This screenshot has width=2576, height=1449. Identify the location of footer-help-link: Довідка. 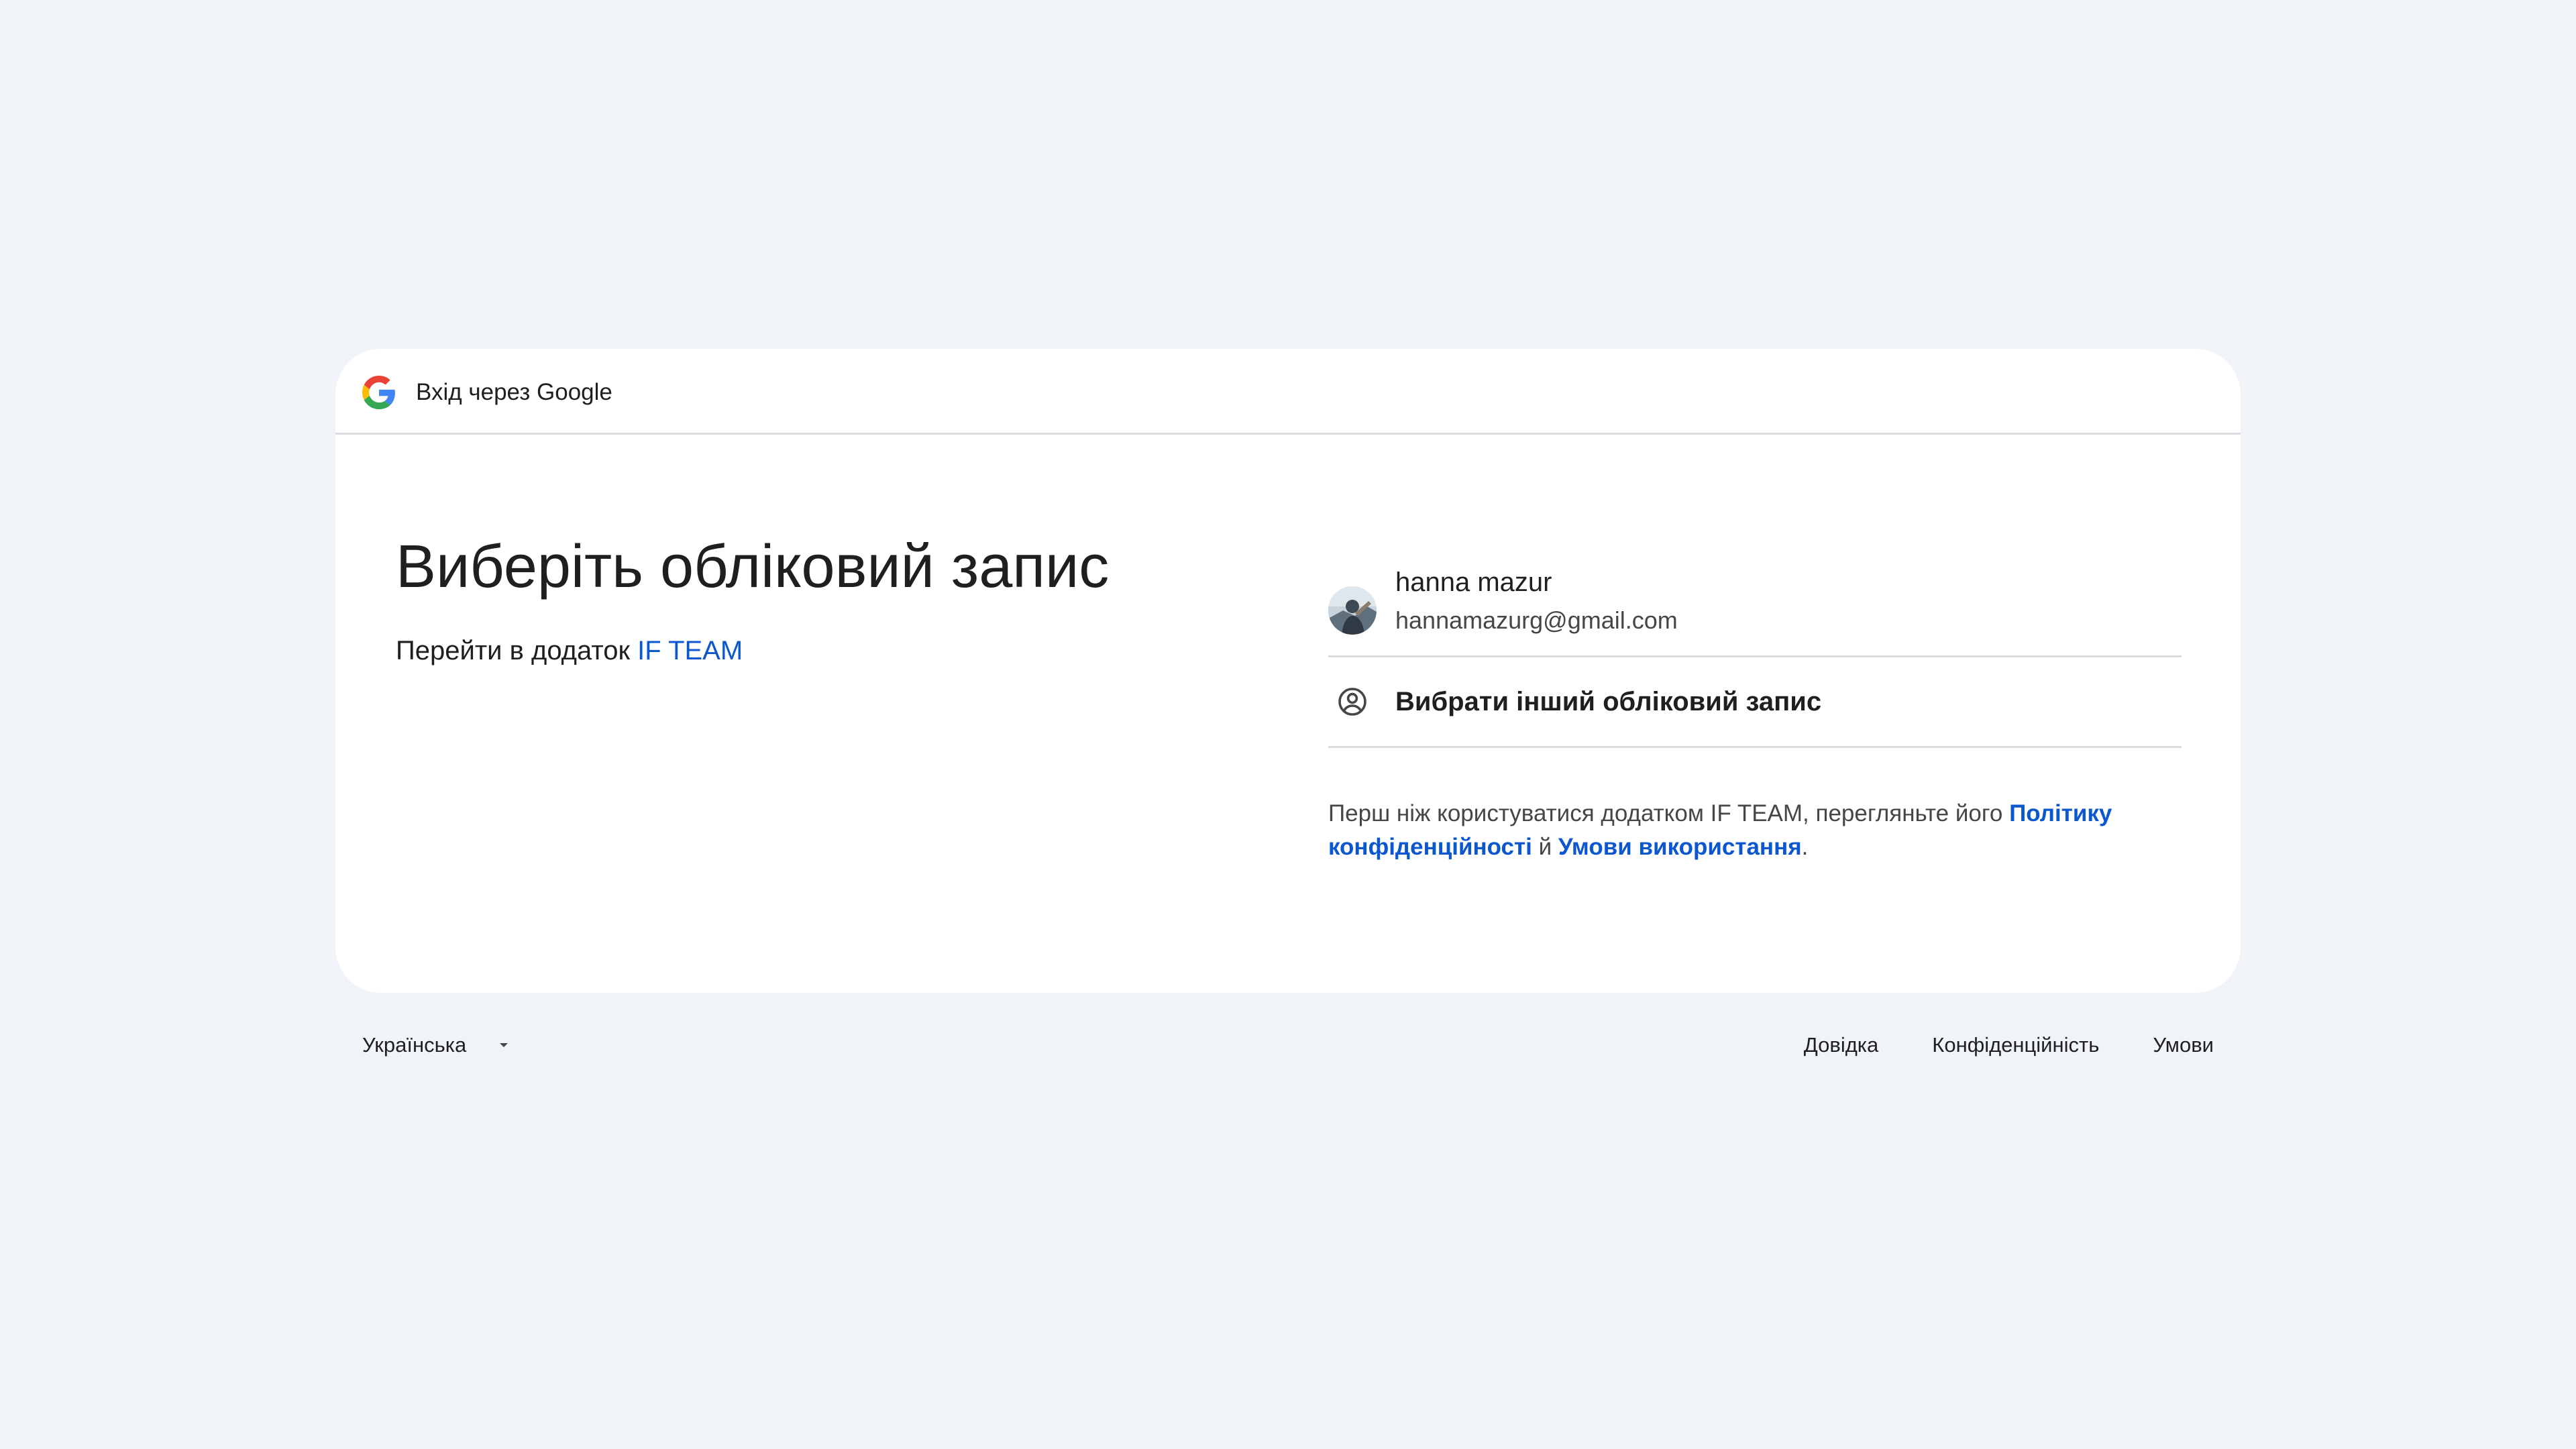
(1841, 1045).